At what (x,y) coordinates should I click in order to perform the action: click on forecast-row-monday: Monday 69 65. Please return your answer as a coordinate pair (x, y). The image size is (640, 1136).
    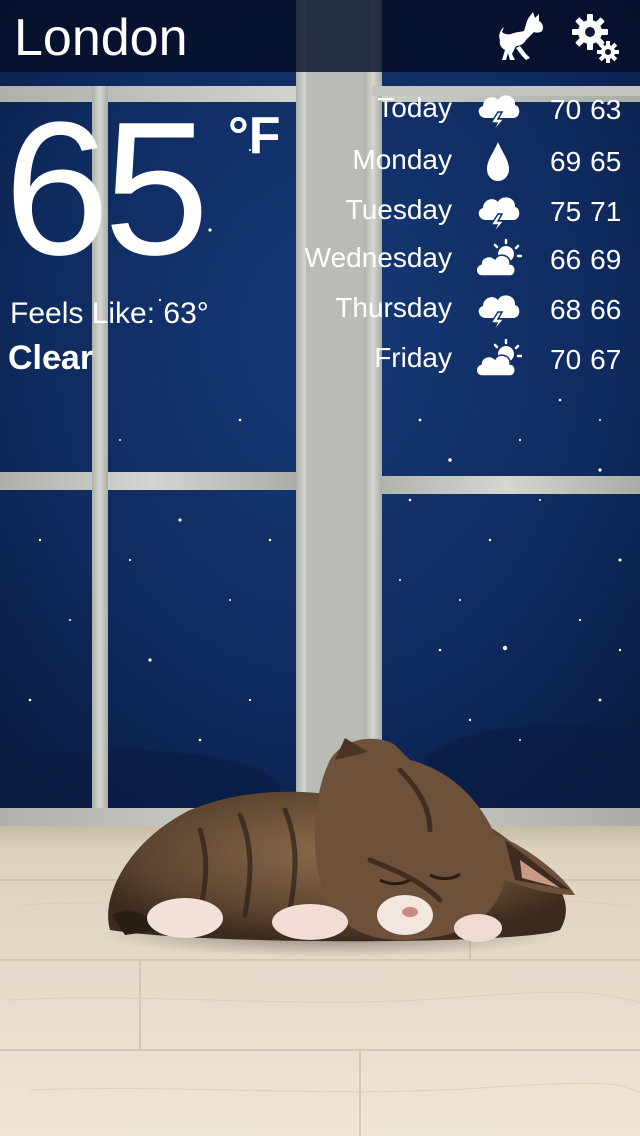
    Looking at the image, I should click on (460, 164).